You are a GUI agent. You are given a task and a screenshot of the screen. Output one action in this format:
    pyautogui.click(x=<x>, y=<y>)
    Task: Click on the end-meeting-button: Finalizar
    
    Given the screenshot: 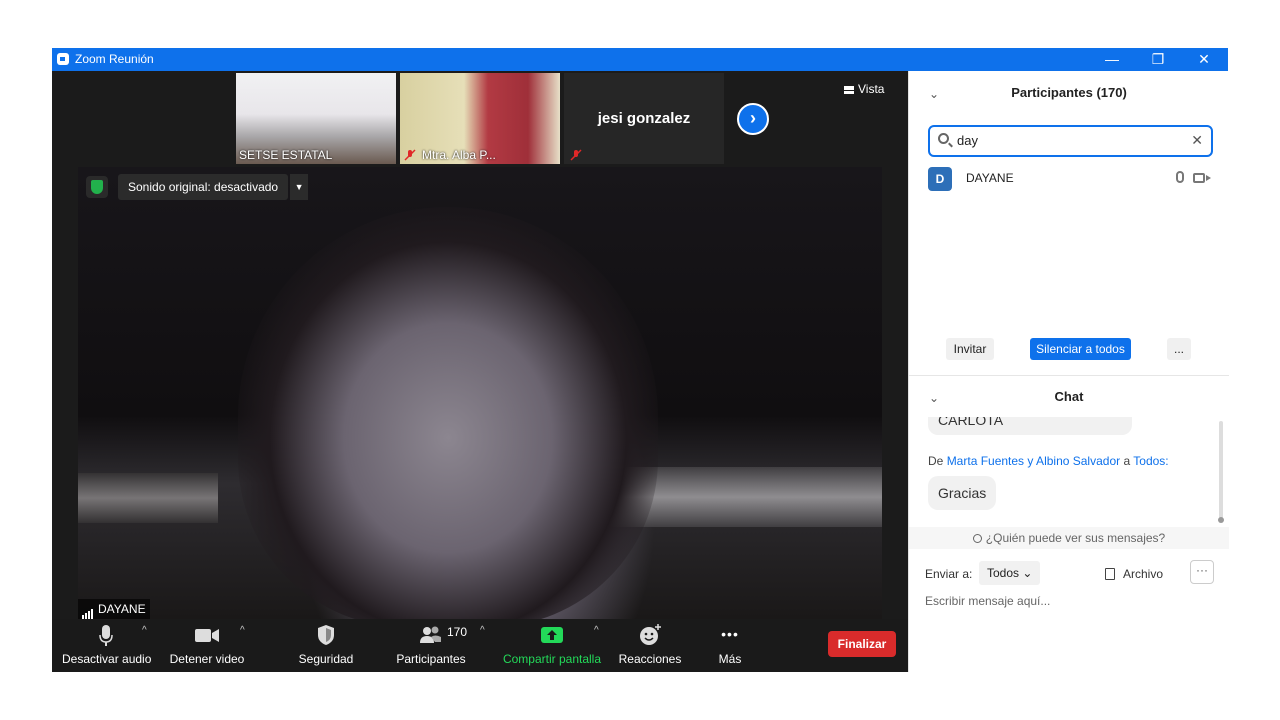 What is the action you would take?
    pyautogui.click(x=862, y=644)
    